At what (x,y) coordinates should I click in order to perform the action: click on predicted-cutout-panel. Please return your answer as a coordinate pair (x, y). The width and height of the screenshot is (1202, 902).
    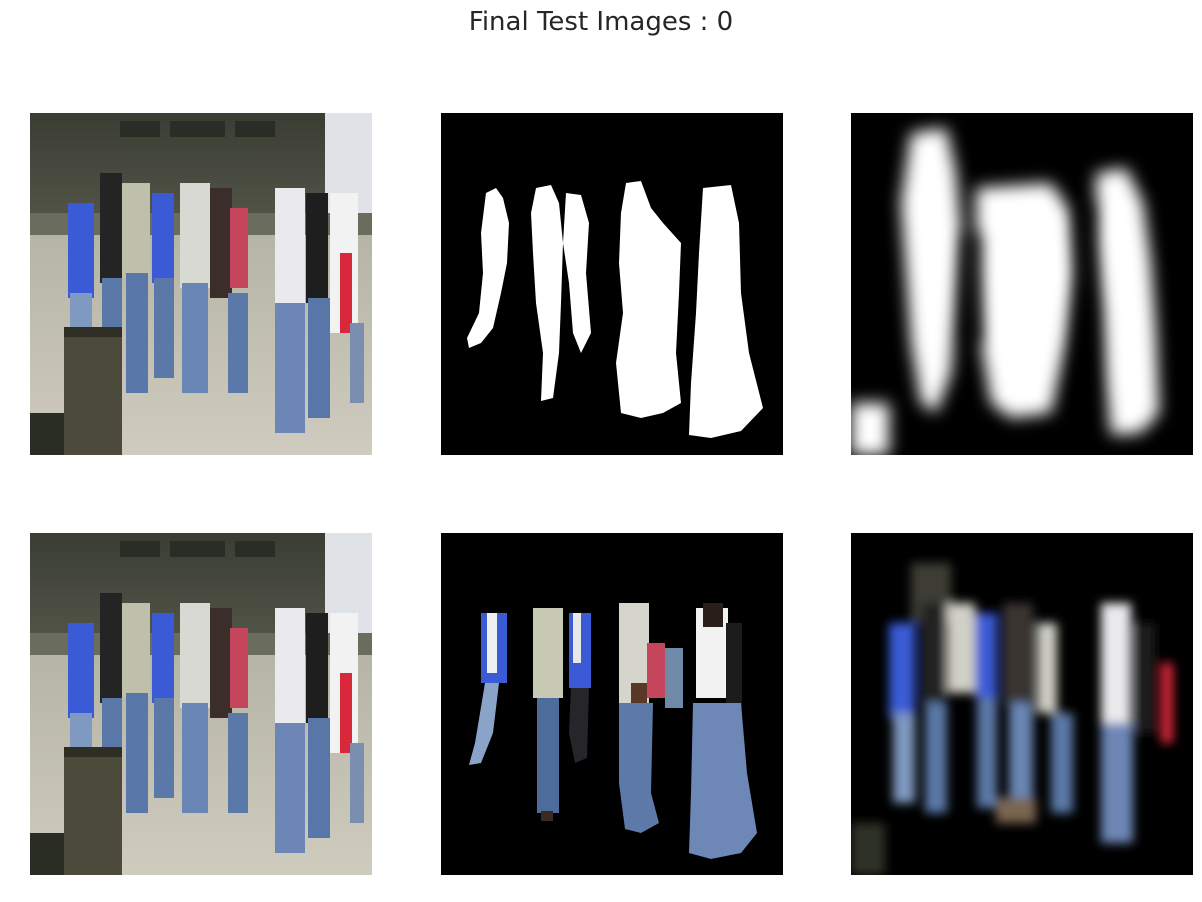
    Looking at the image, I should click on (1022, 704).